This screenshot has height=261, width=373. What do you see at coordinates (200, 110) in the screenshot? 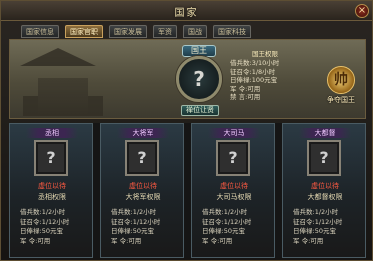
I see `abdicate-button: 禅位让贤` at bounding box center [200, 110].